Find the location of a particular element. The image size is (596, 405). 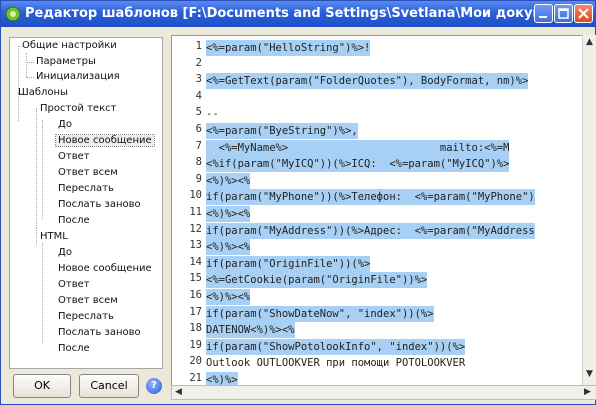

line-number: 7 is located at coordinates (198, 145).